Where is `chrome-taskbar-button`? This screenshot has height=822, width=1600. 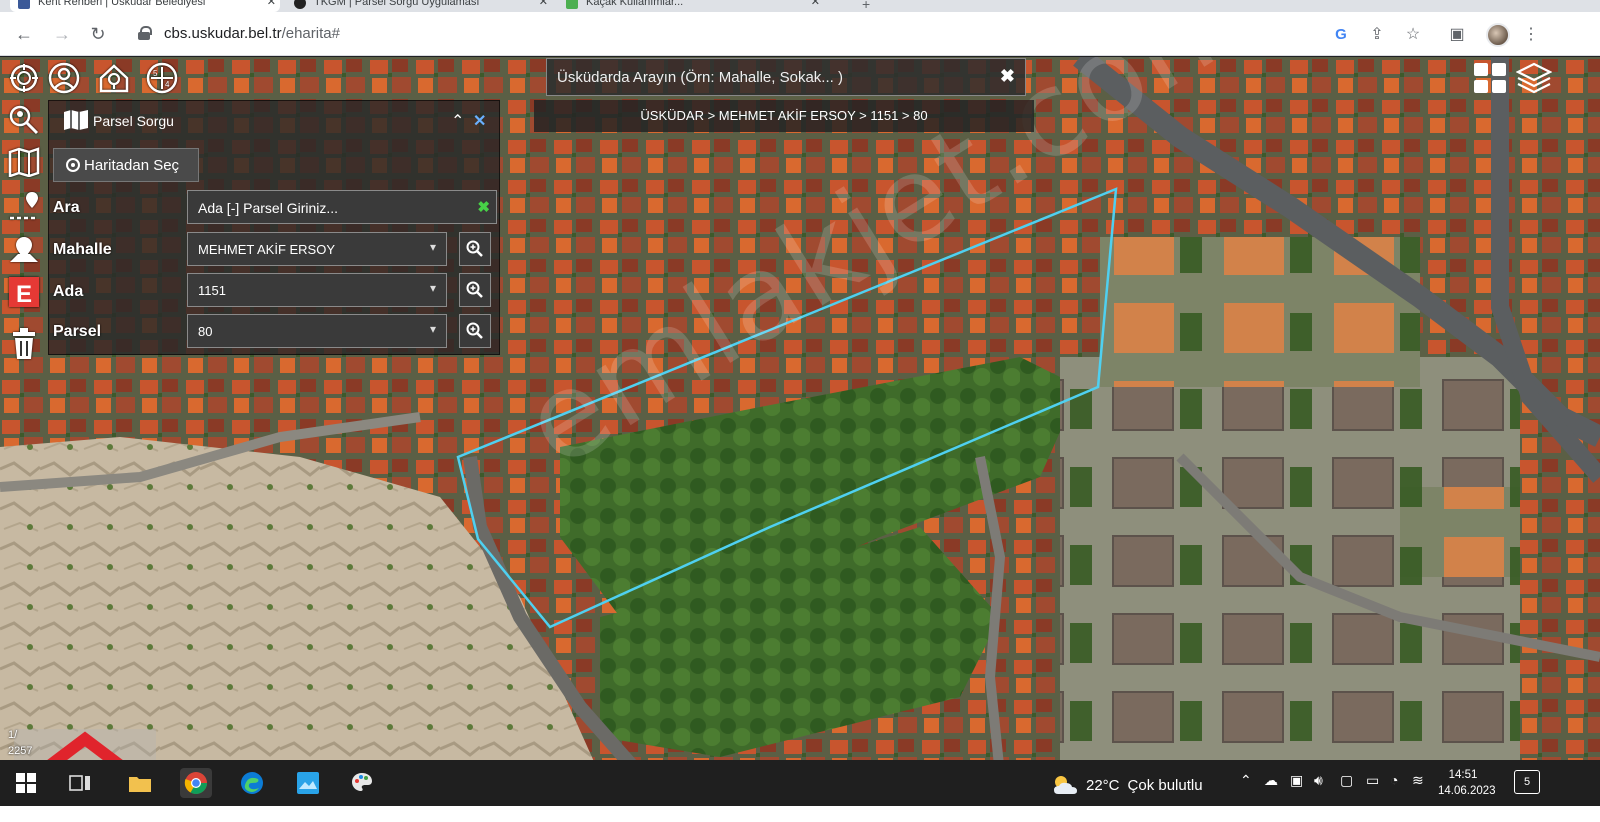
chrome-taskbar-button is located at coordinates (196, 783).